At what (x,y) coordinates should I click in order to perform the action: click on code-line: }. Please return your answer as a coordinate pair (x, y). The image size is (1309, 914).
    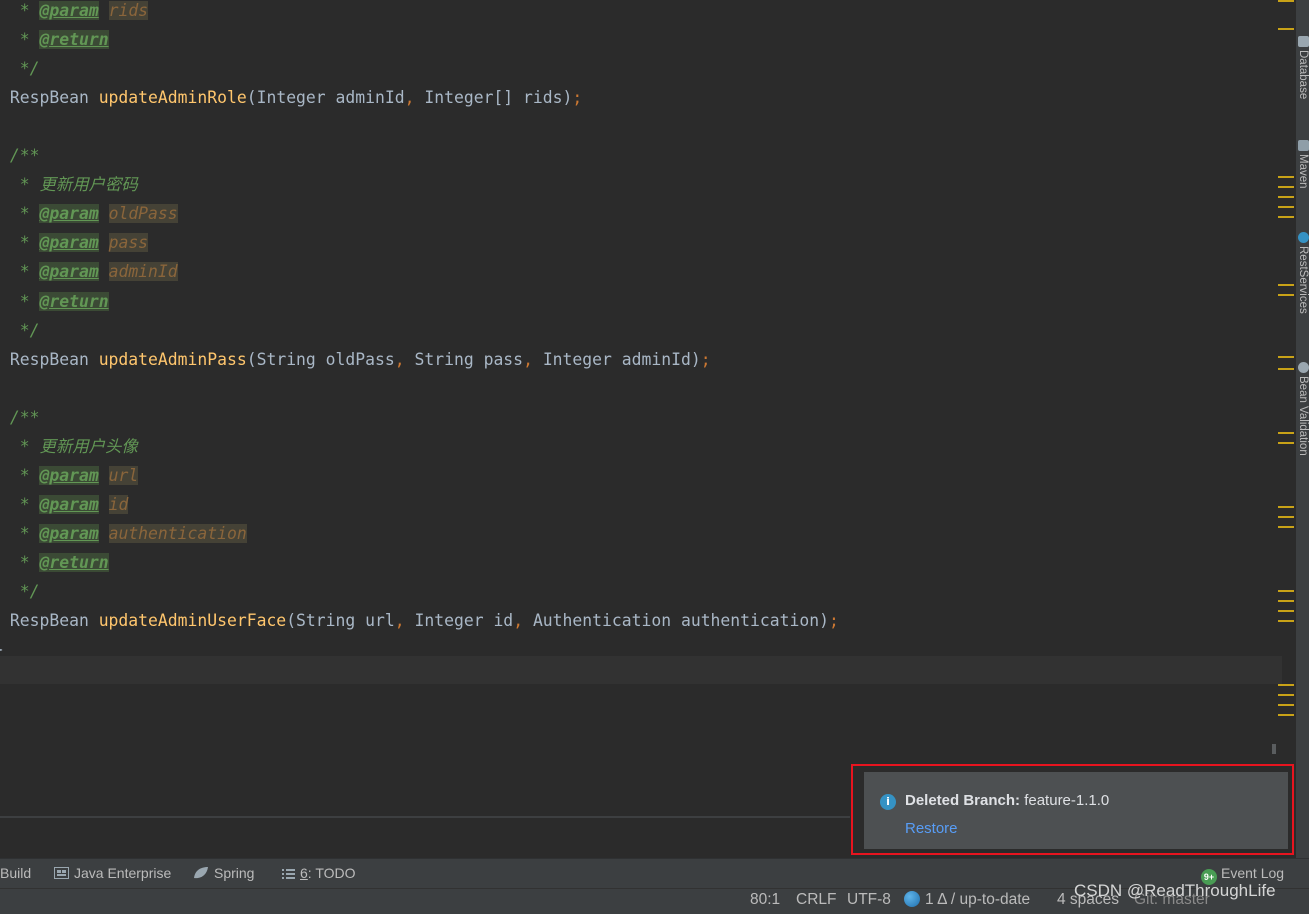
    Looking at the image, I should click on (2, 649).